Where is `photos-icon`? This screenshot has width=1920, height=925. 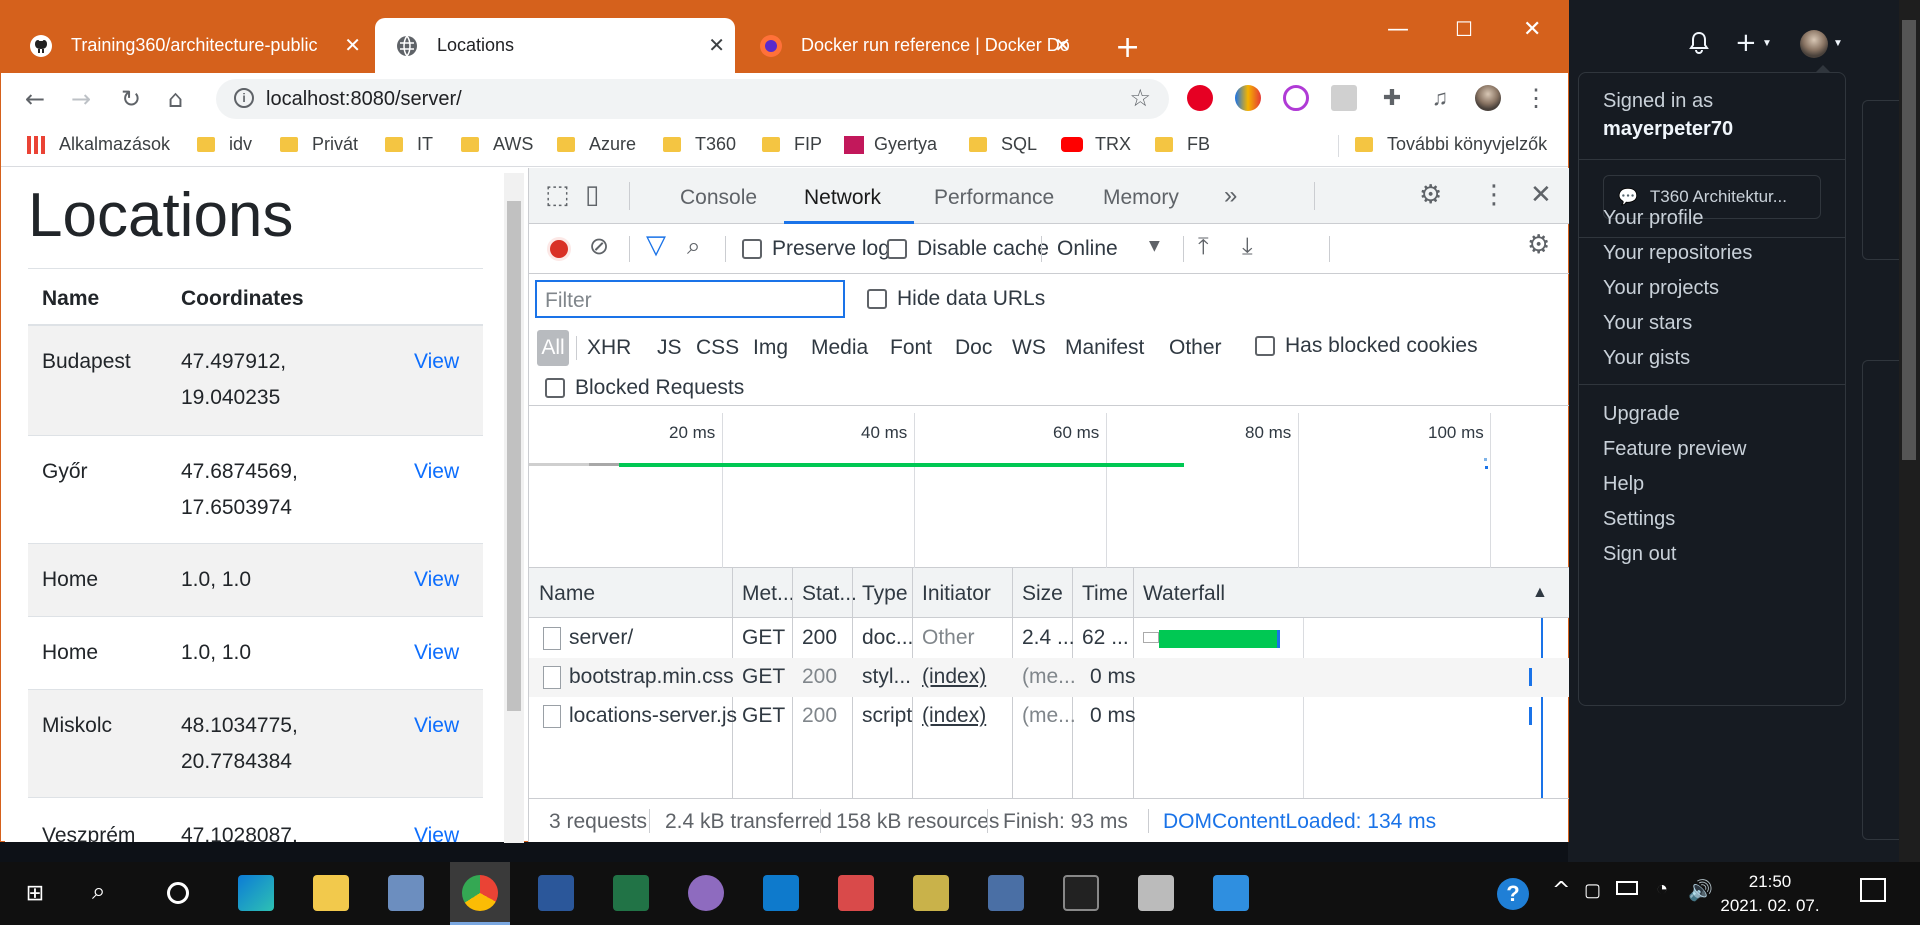
photos-icon is located at coordinates (1231, 893).